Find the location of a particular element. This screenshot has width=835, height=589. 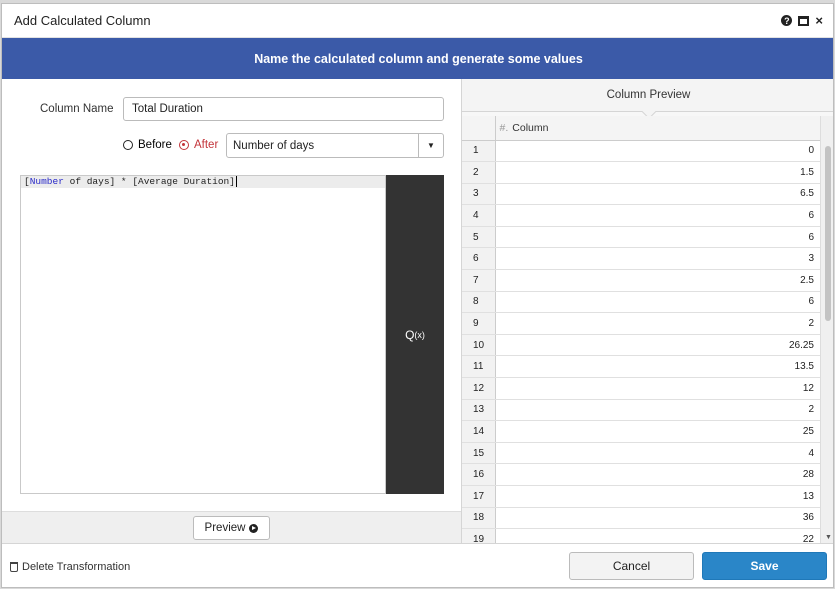

column-name-input is located at coordinates (283, 109).